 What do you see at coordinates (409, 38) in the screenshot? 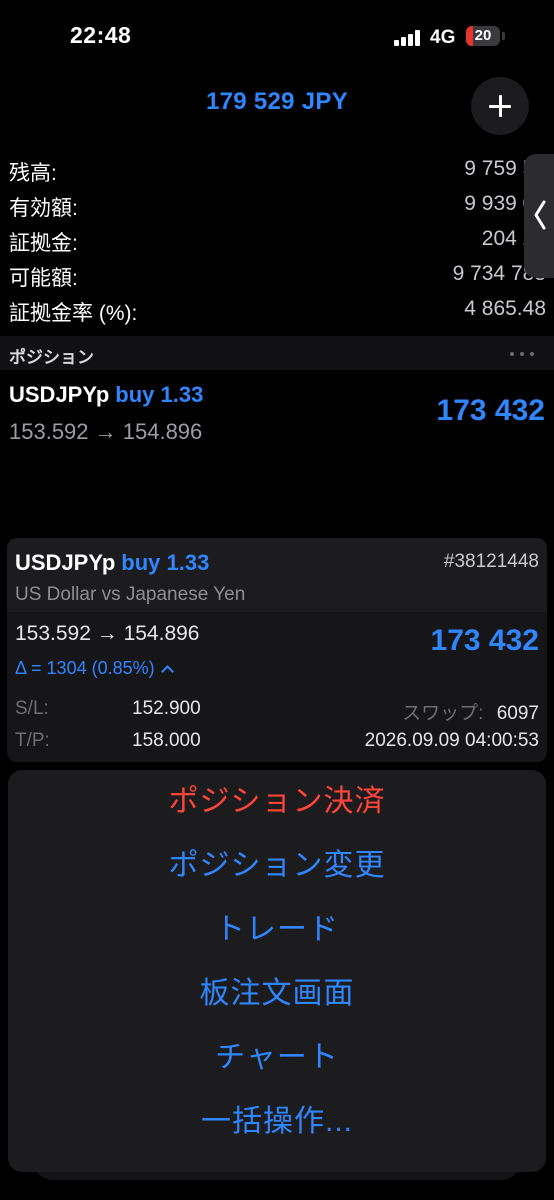
I see `cellular-signal-icon` at bounding box center [409, 38].